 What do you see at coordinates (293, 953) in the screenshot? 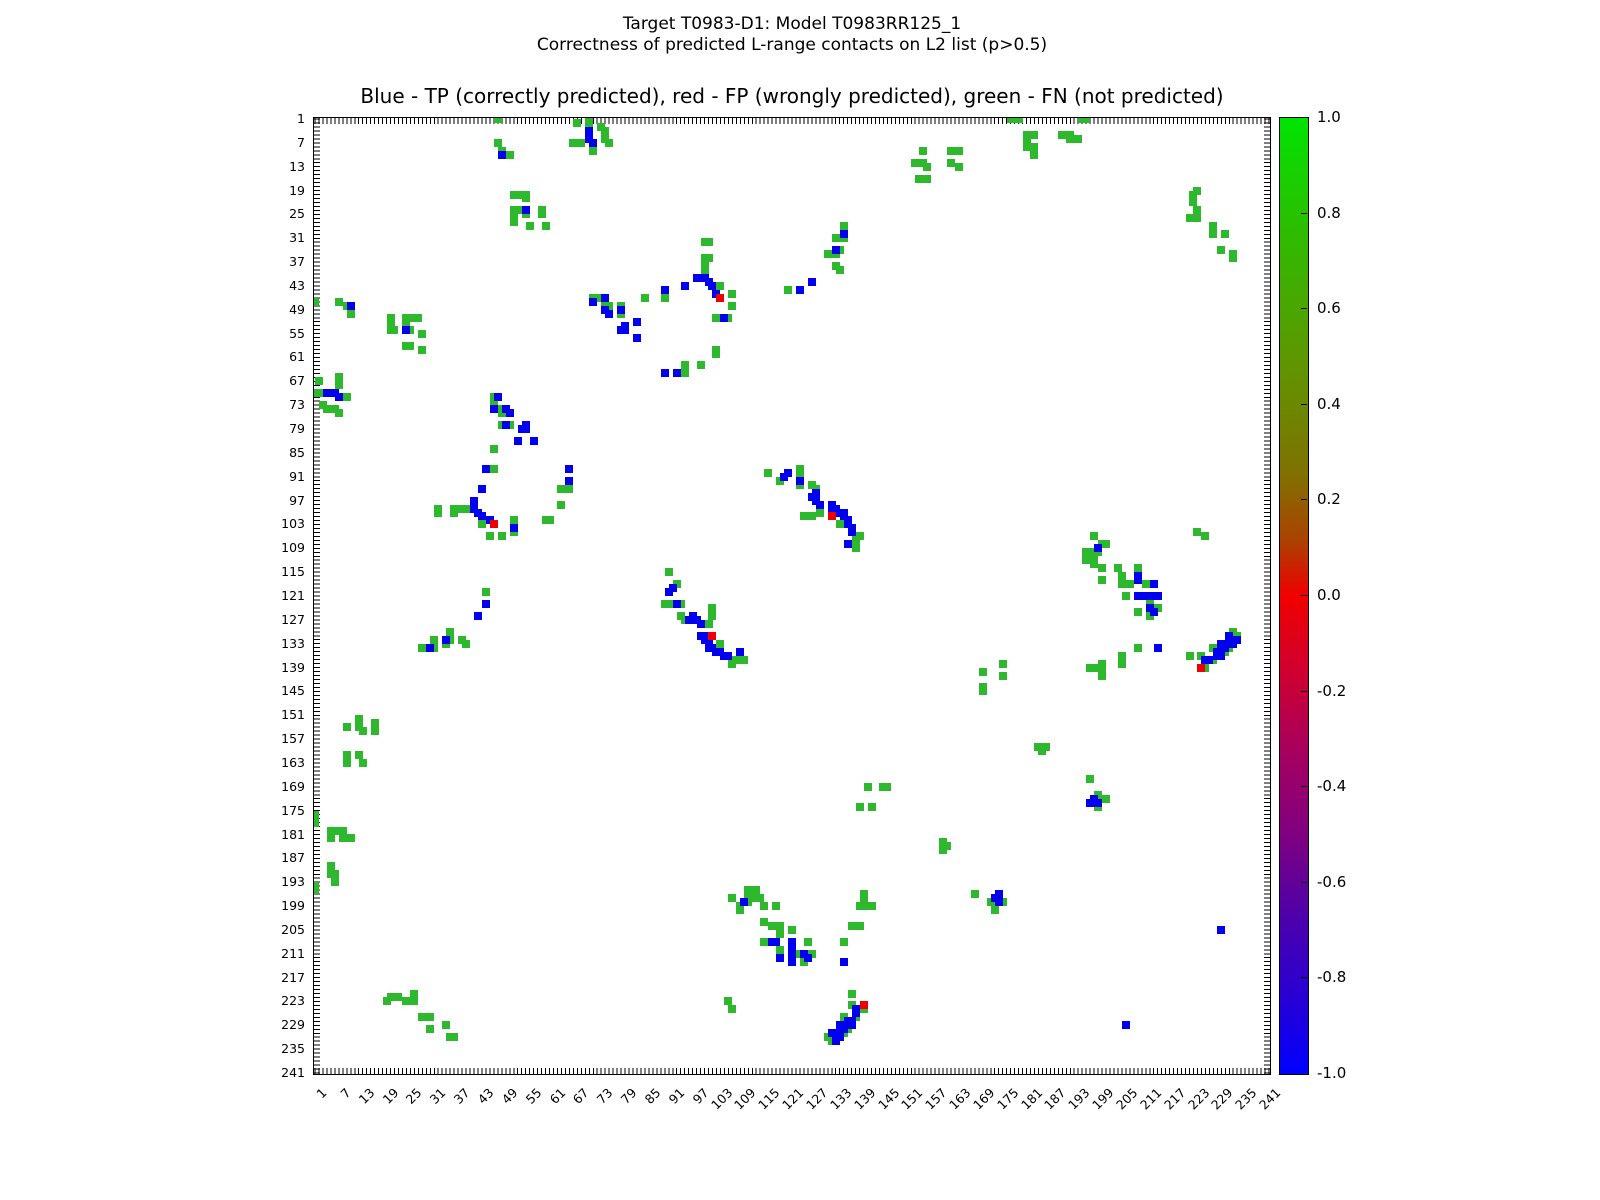
I see `y-tick-label: 211` at bounding box center [293, 953].